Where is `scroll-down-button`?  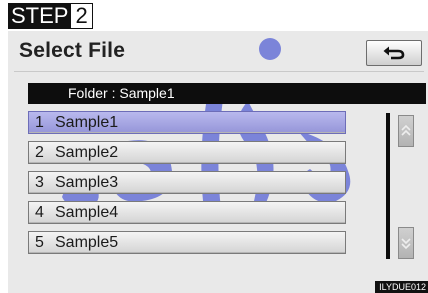 scroll-down-button is located at coordinates (406, 243).